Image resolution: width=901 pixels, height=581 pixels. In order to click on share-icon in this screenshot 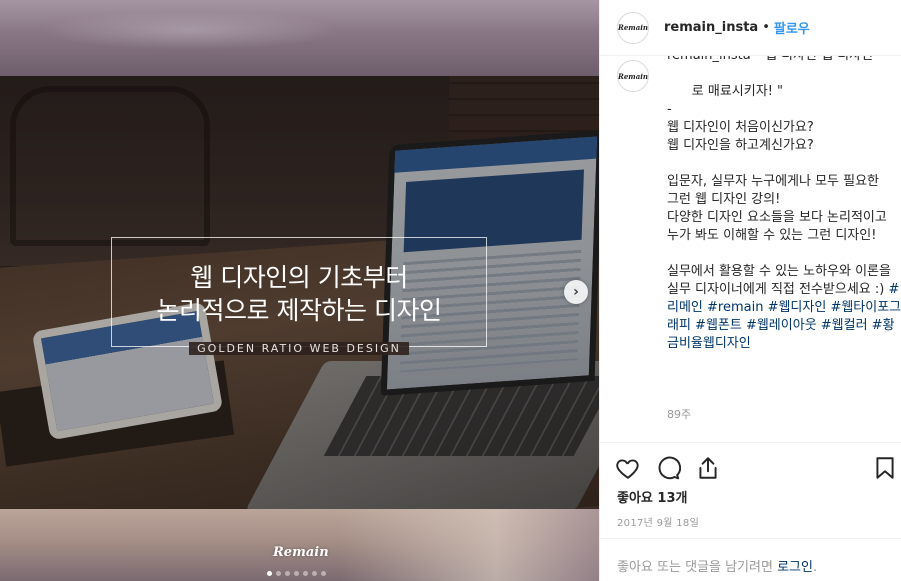, I will do `click(708, 468)`.